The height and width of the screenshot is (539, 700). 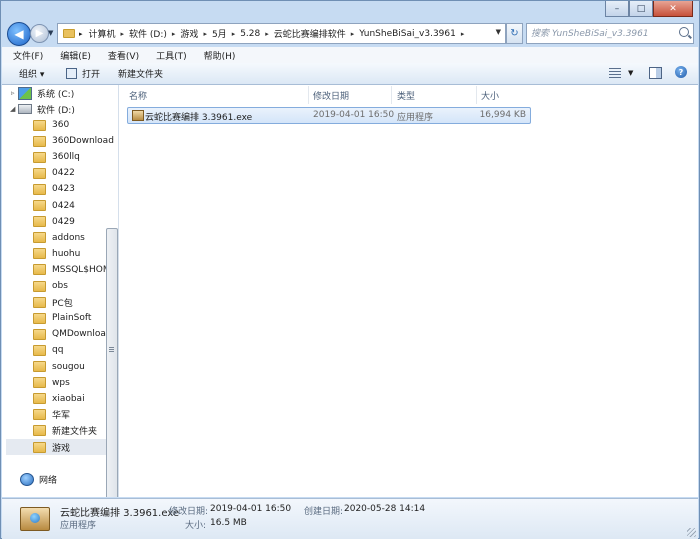 I want to click on breadcrumb-item: 计算机, so click(x=102, y=33).